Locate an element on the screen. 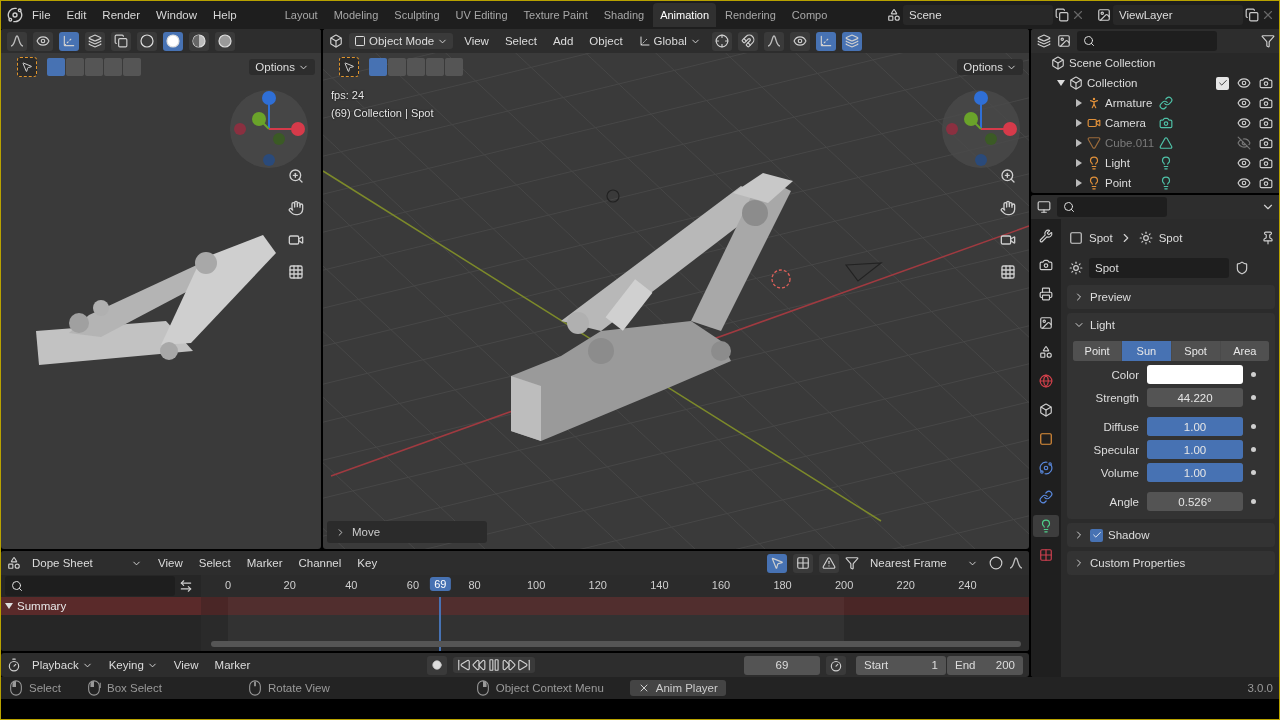 The height and width of the screenshot is (720, 1280). panel-header: Light is located at coordinates (1171, 325).